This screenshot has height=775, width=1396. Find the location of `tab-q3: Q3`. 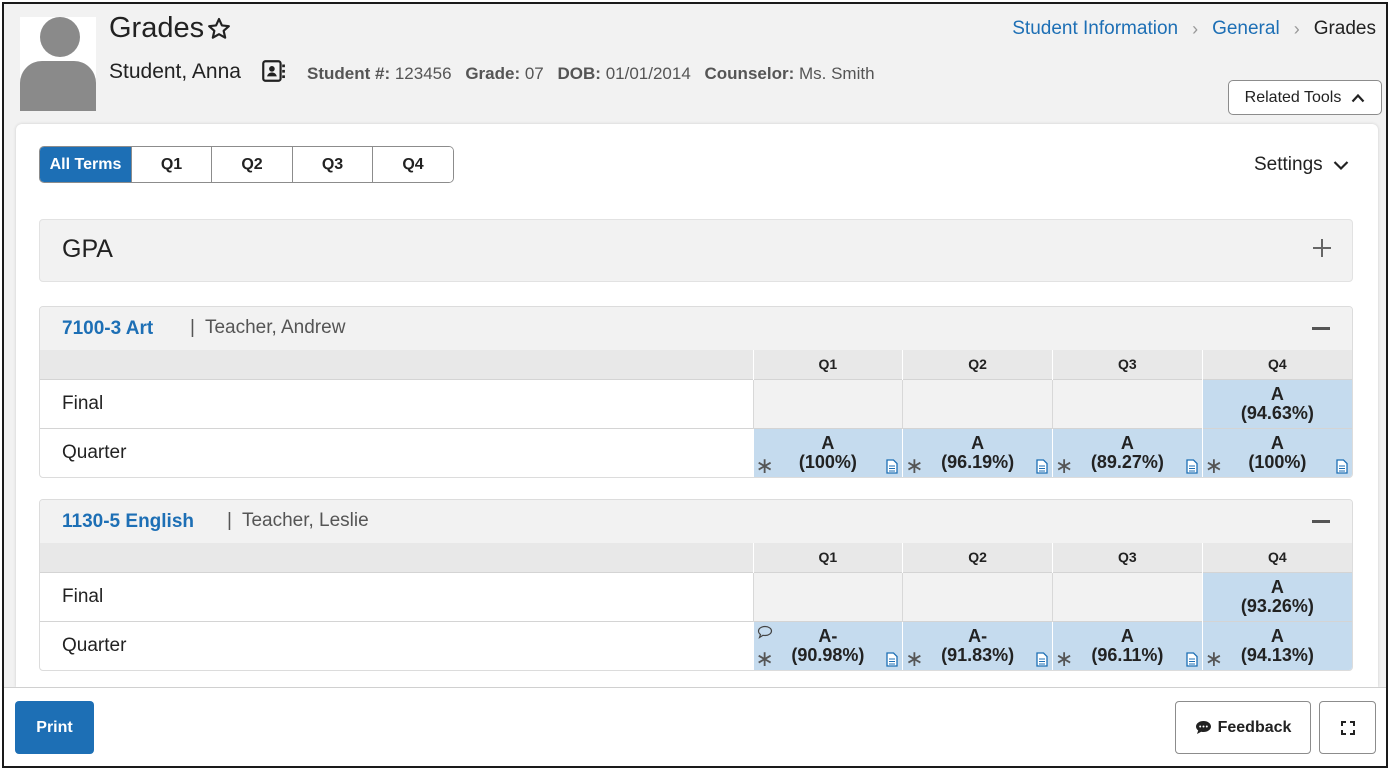

tab-q3: Q3 is located at coordinates (333, 164).